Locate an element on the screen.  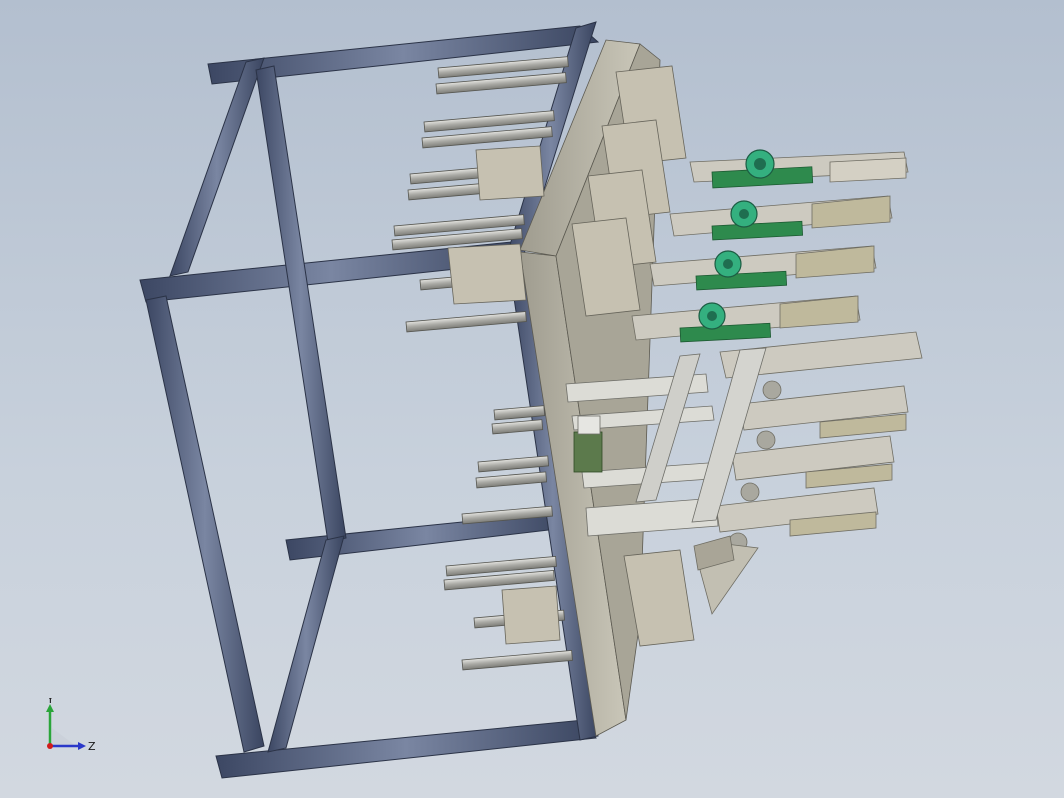
axis-triad: Y Z is located at coordinates (71, 725).